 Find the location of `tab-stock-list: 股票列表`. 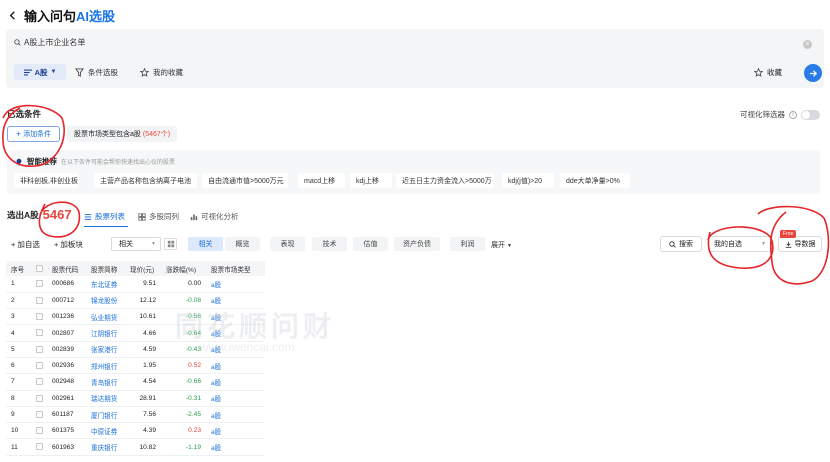

tab-stock-list: 股票列表 is located at coordinates (104, 216).